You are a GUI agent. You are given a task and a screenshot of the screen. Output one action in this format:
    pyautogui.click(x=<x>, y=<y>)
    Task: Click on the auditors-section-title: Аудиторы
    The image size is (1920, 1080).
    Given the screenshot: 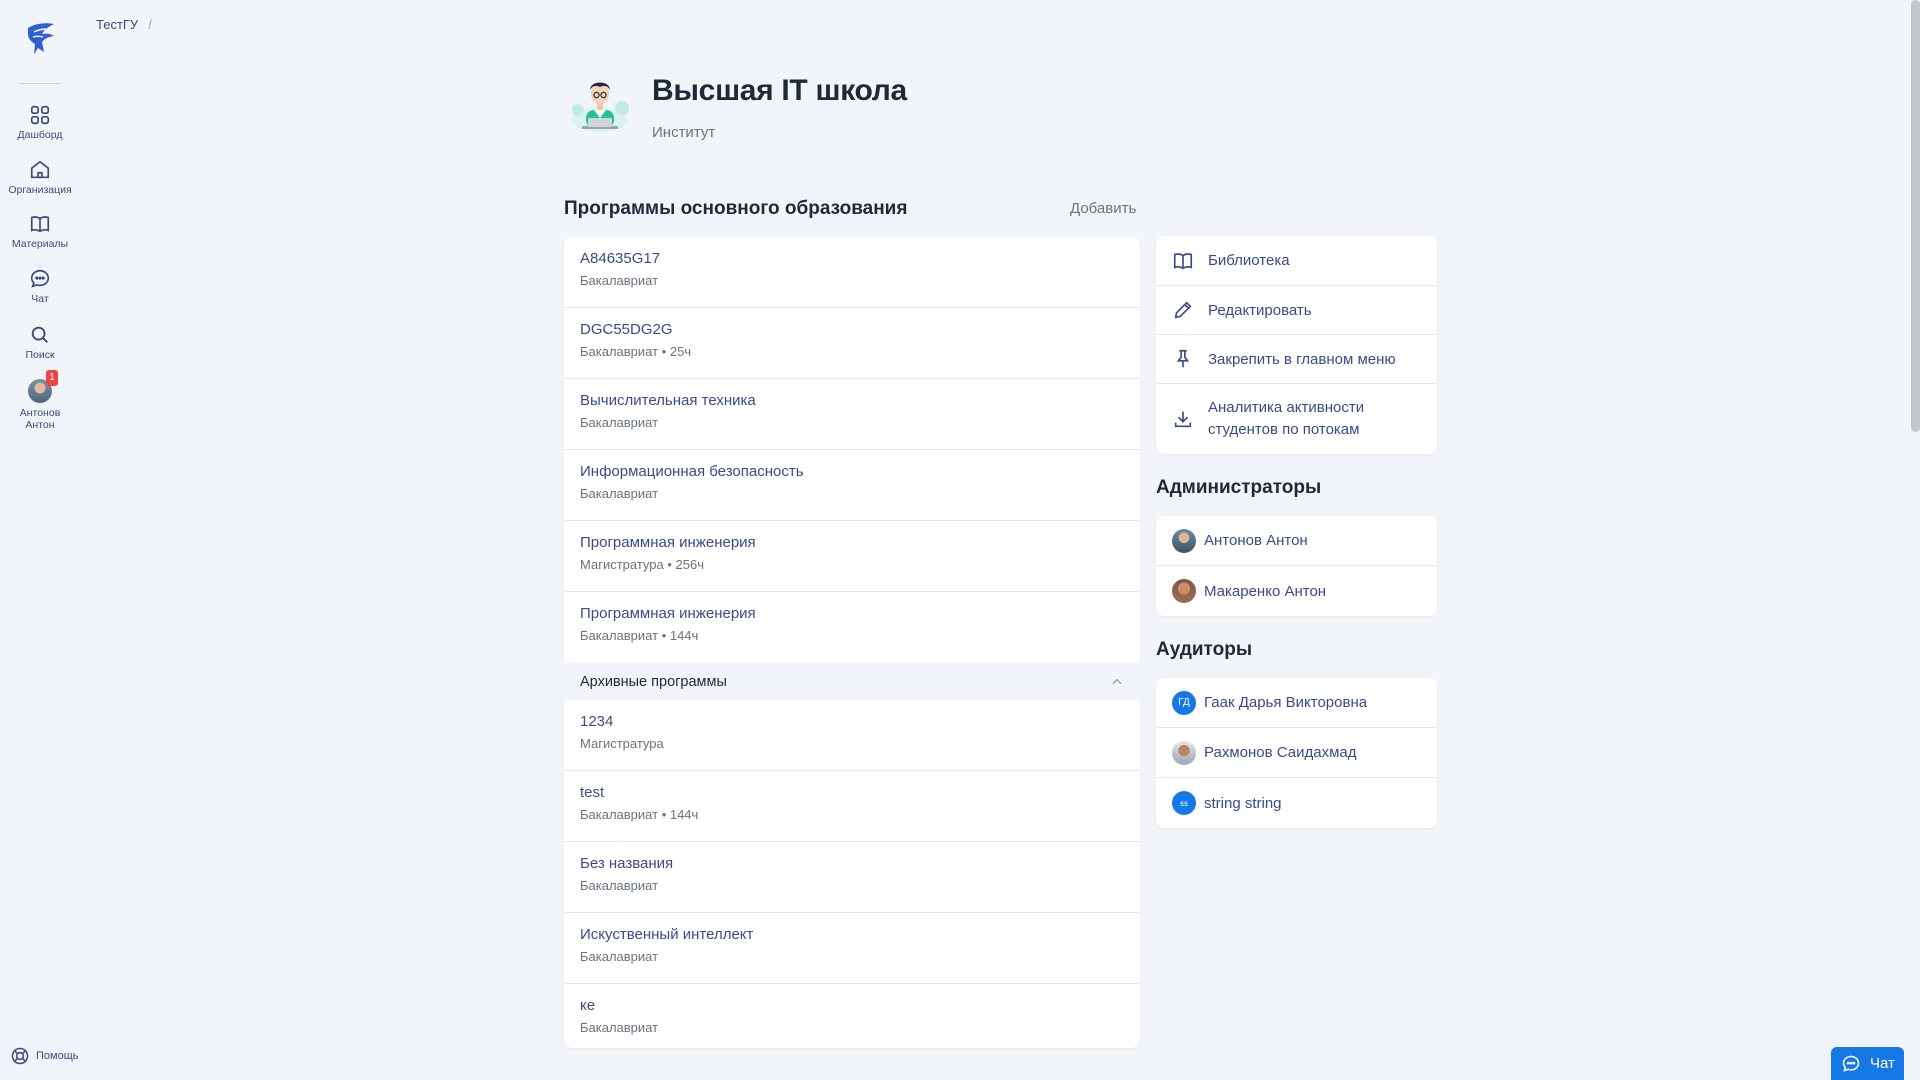 What is the action you would take?
    pyautogui.click(x=1204, y=649)
    